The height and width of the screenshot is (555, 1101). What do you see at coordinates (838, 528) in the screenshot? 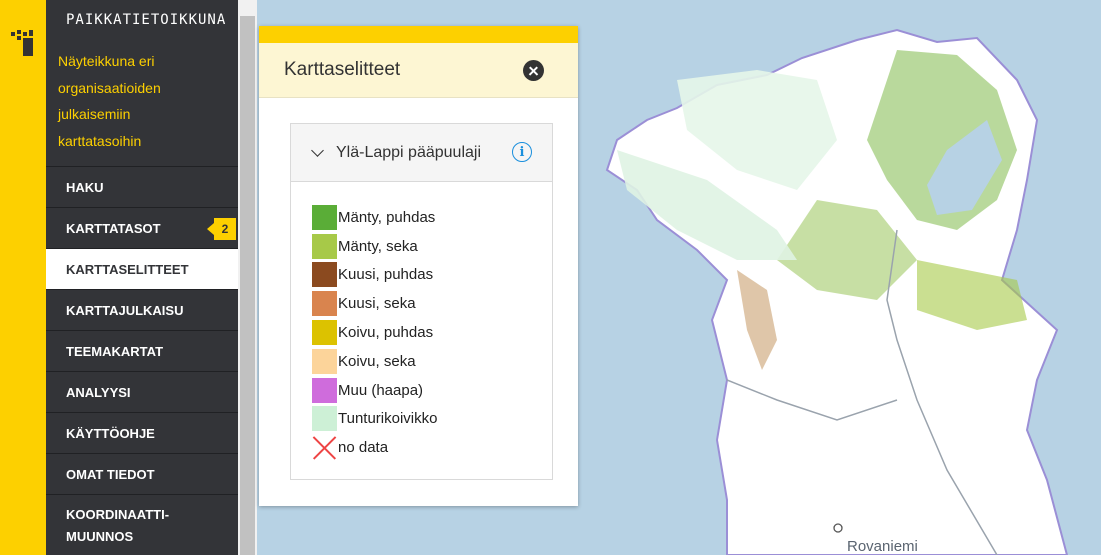
I see `rovaniemi-marker` at bounding box center [838, 528].